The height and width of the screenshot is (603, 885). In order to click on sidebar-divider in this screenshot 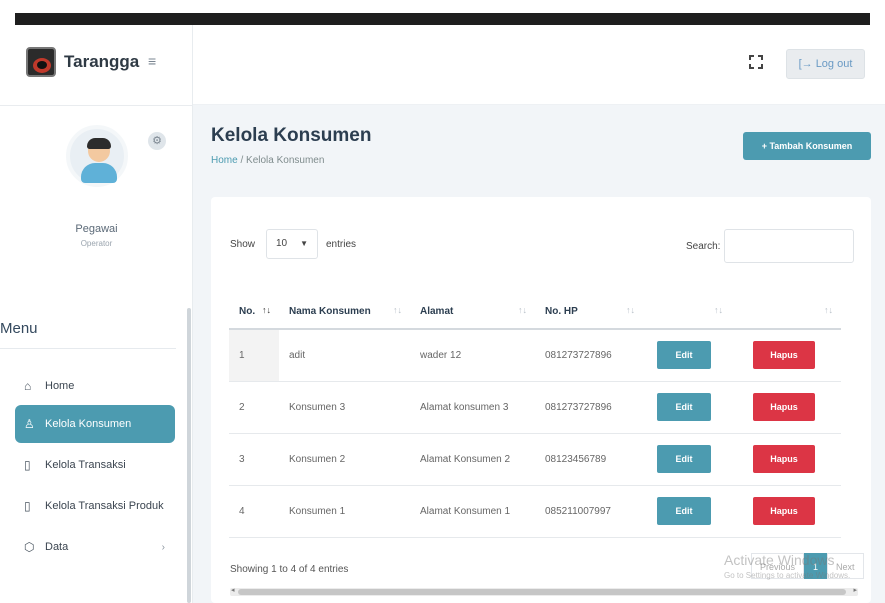, I will do `click(96, 105)`.